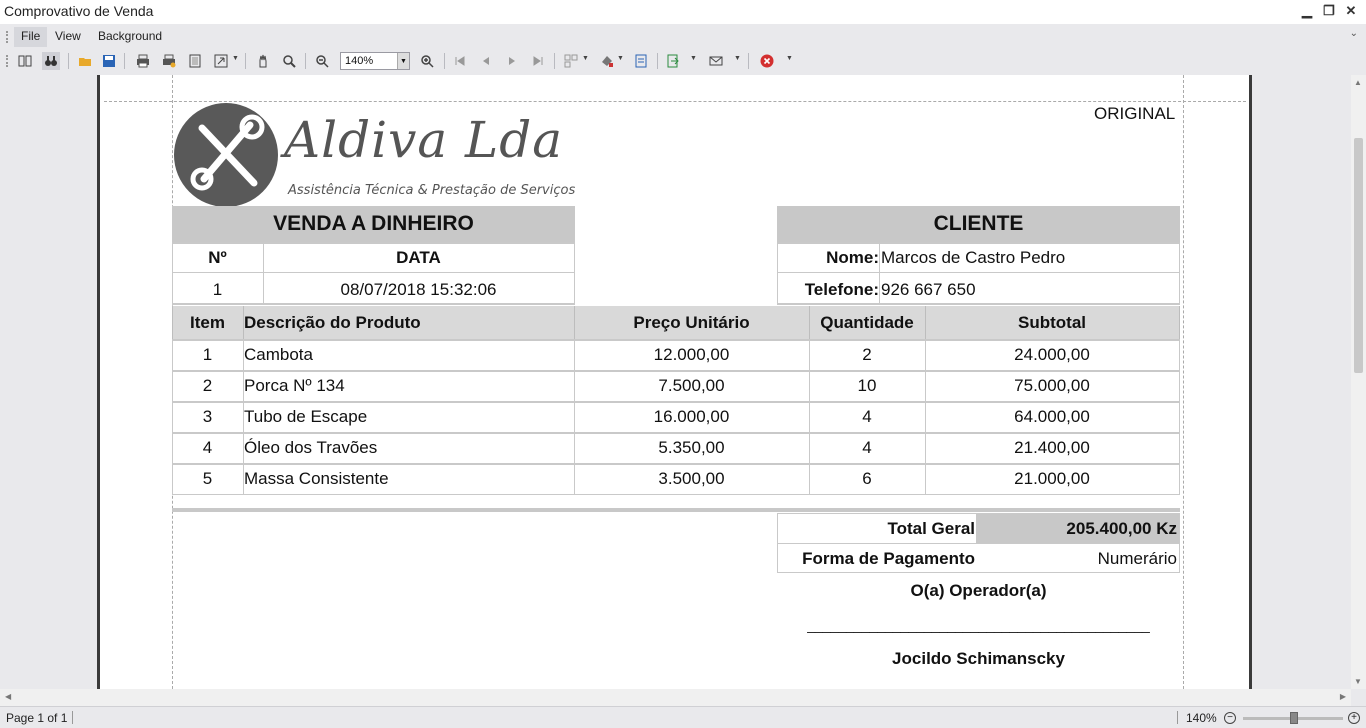 The image size is (1366, 728). Describe the element at coordinates (1230, 718) in the screenshot. I see `zoom-out-icon: −` at that location.